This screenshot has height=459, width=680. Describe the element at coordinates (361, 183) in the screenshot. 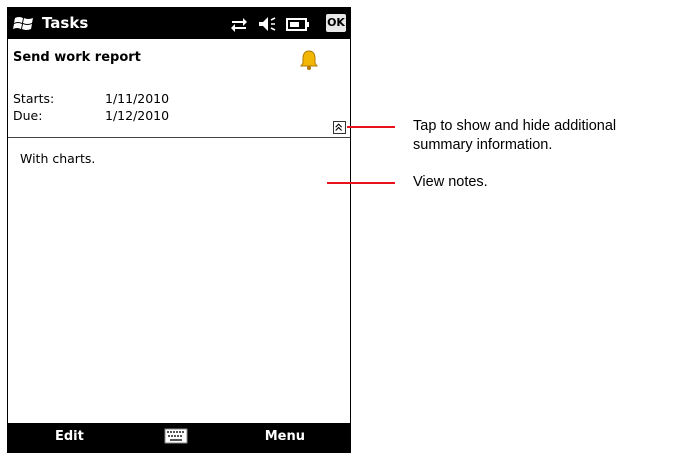

I see `callout-line-notes` at that location.